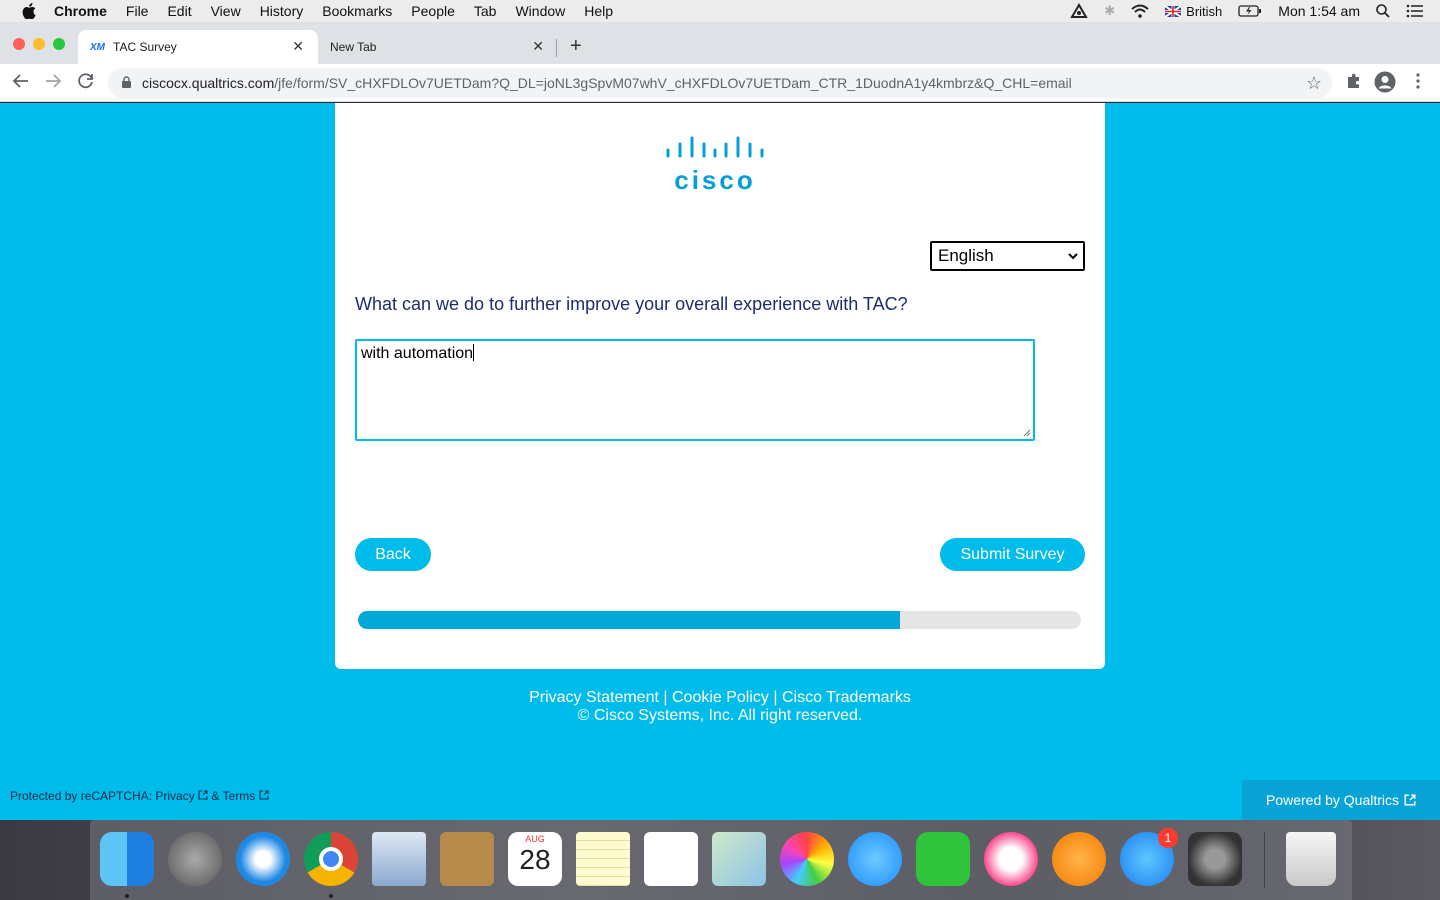 The image size is (1440, 900). Describe the element at coordinates (21, 83) in the screenshot. I see `back-arrow-icon` at that location.